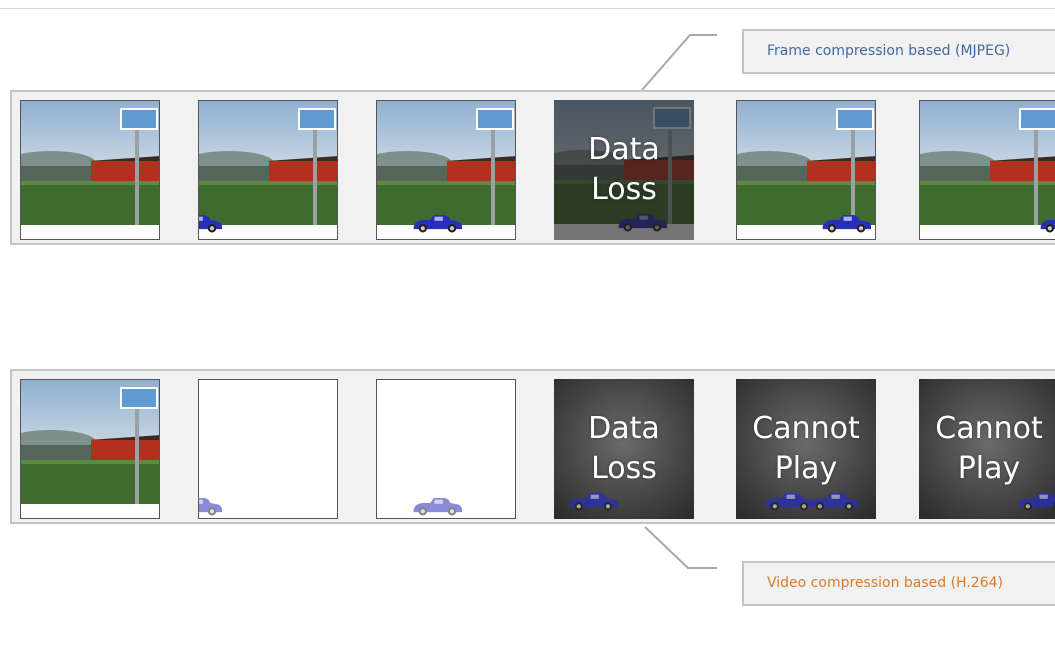  I want to click on h264-frame-5: Cannot Play, so click(806, 449).